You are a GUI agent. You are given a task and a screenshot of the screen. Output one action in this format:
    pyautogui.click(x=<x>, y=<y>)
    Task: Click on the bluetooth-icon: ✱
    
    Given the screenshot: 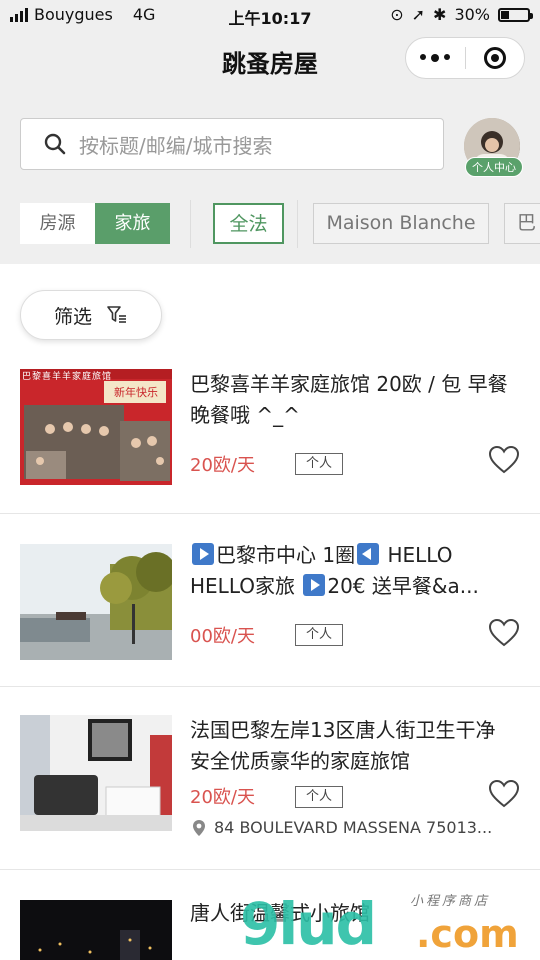 What is the action you would take?
    pyautogui.click(x=440, y=14)
    